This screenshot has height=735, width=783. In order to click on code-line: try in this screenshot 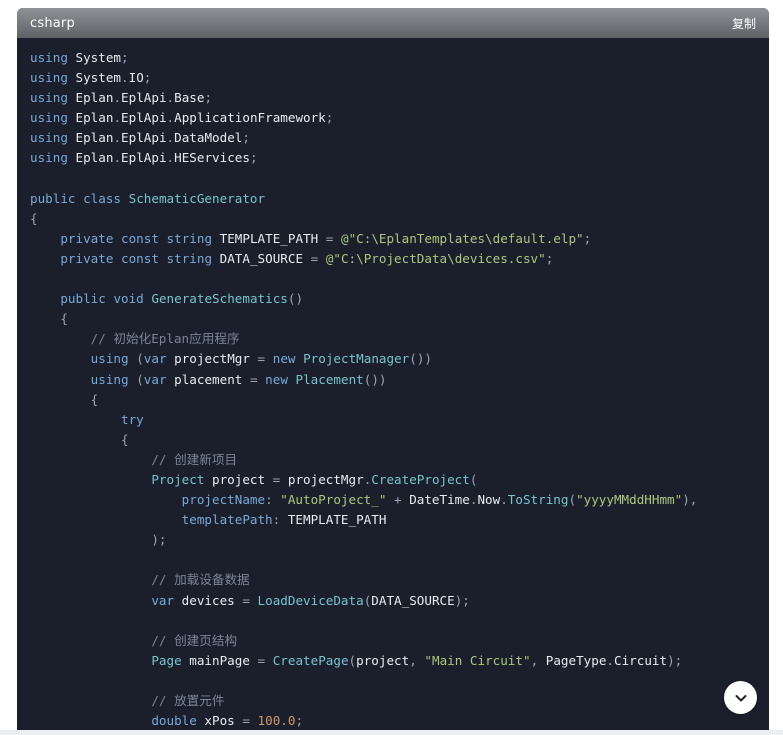, I will do `click(399, 420)`.